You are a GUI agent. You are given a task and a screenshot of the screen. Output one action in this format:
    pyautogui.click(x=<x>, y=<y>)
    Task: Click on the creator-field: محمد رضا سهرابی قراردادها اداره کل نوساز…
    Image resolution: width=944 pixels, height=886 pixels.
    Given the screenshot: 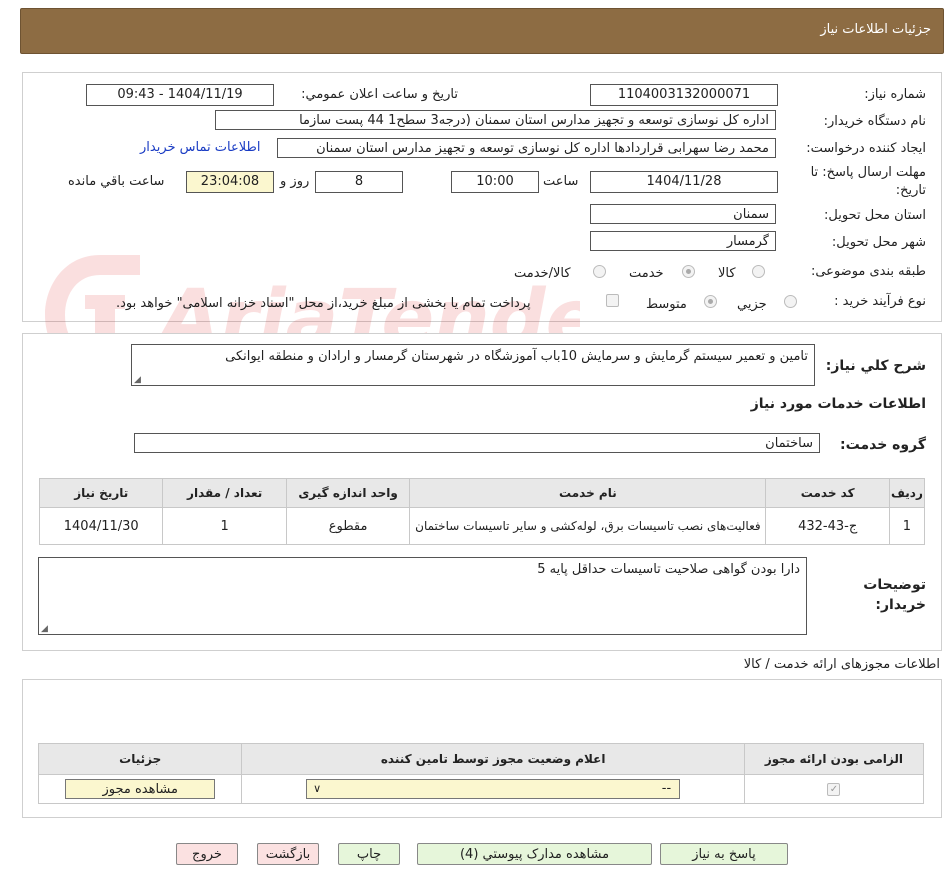 What is the action you would take?
    pyautogui.click(x=526, y=148)
    